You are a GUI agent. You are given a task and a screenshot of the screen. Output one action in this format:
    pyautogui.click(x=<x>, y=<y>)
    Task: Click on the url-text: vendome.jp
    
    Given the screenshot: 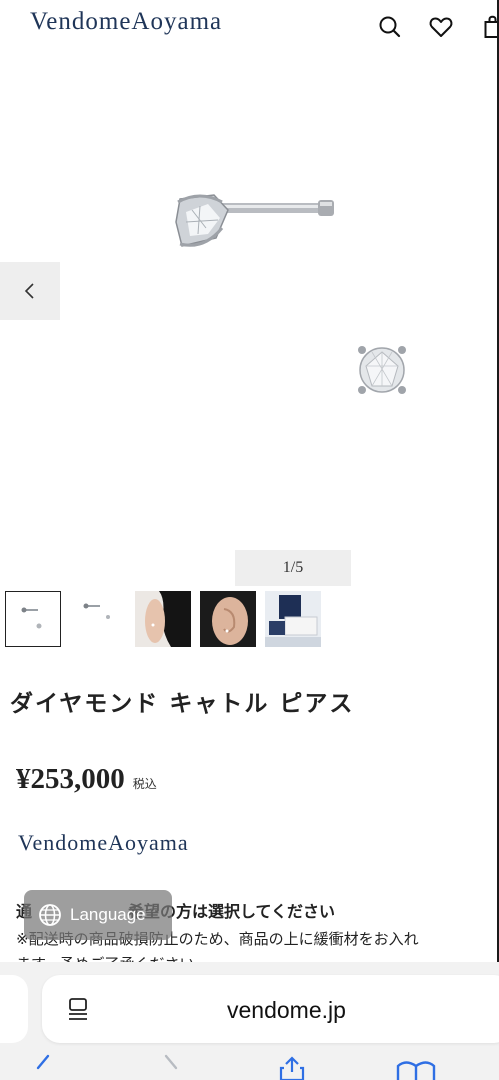 What is the action you would take?
    pyautogui.click(x=286, y=1010)
    